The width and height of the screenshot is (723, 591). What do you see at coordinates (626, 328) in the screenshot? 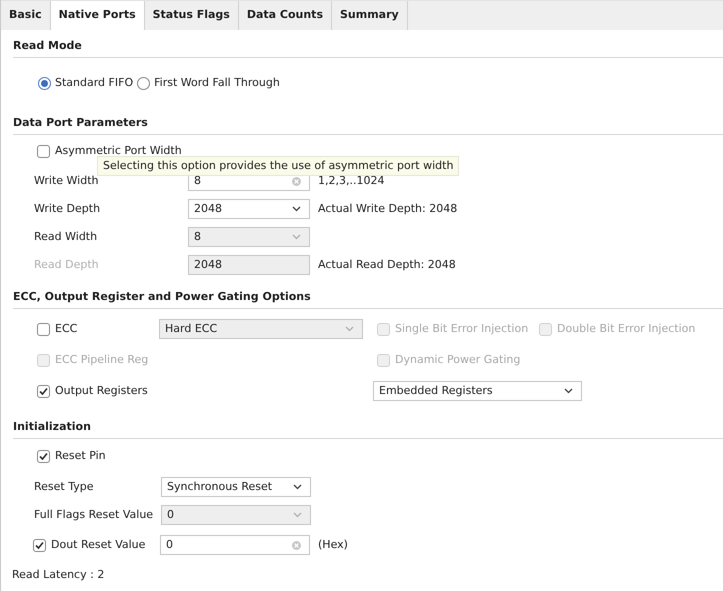
I see `checkbox-label: Double Bit Error Injection` at bounding box center [626, 328].